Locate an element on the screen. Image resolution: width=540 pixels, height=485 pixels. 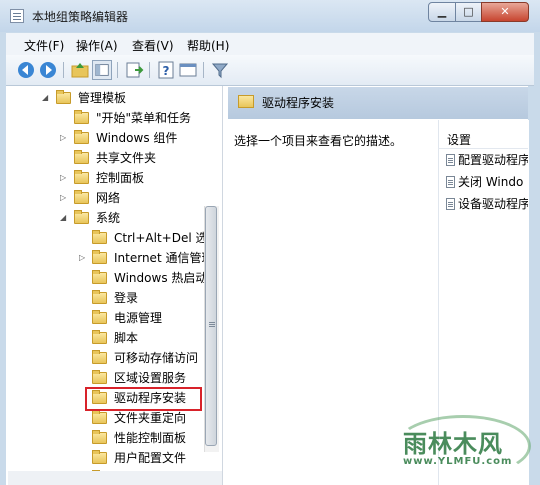
setting-row: 关闭 Windo is located at coordinates (487, 182).